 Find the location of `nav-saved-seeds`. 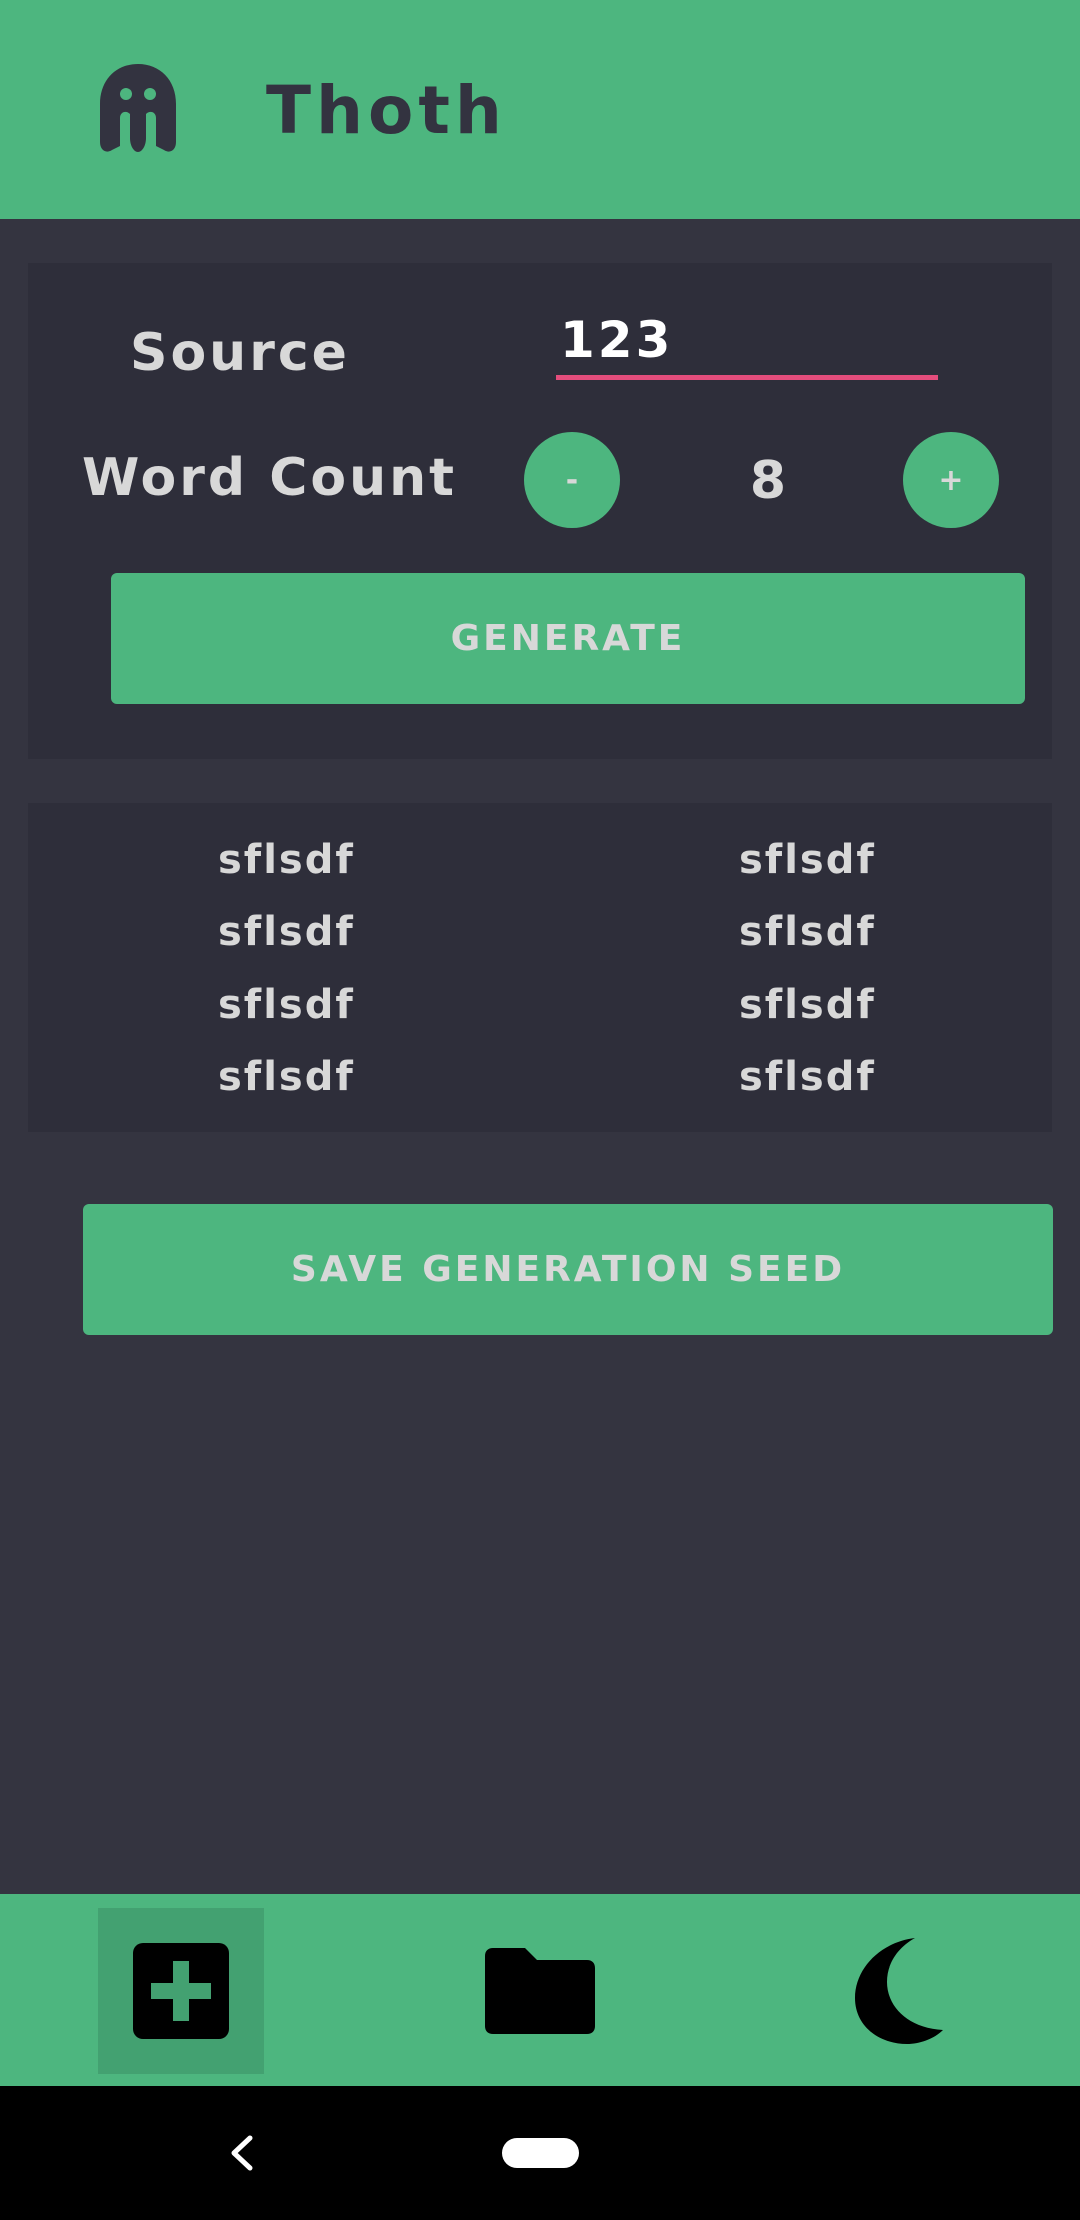

nav-saved-seeds is located at coordinates (540, 1991).